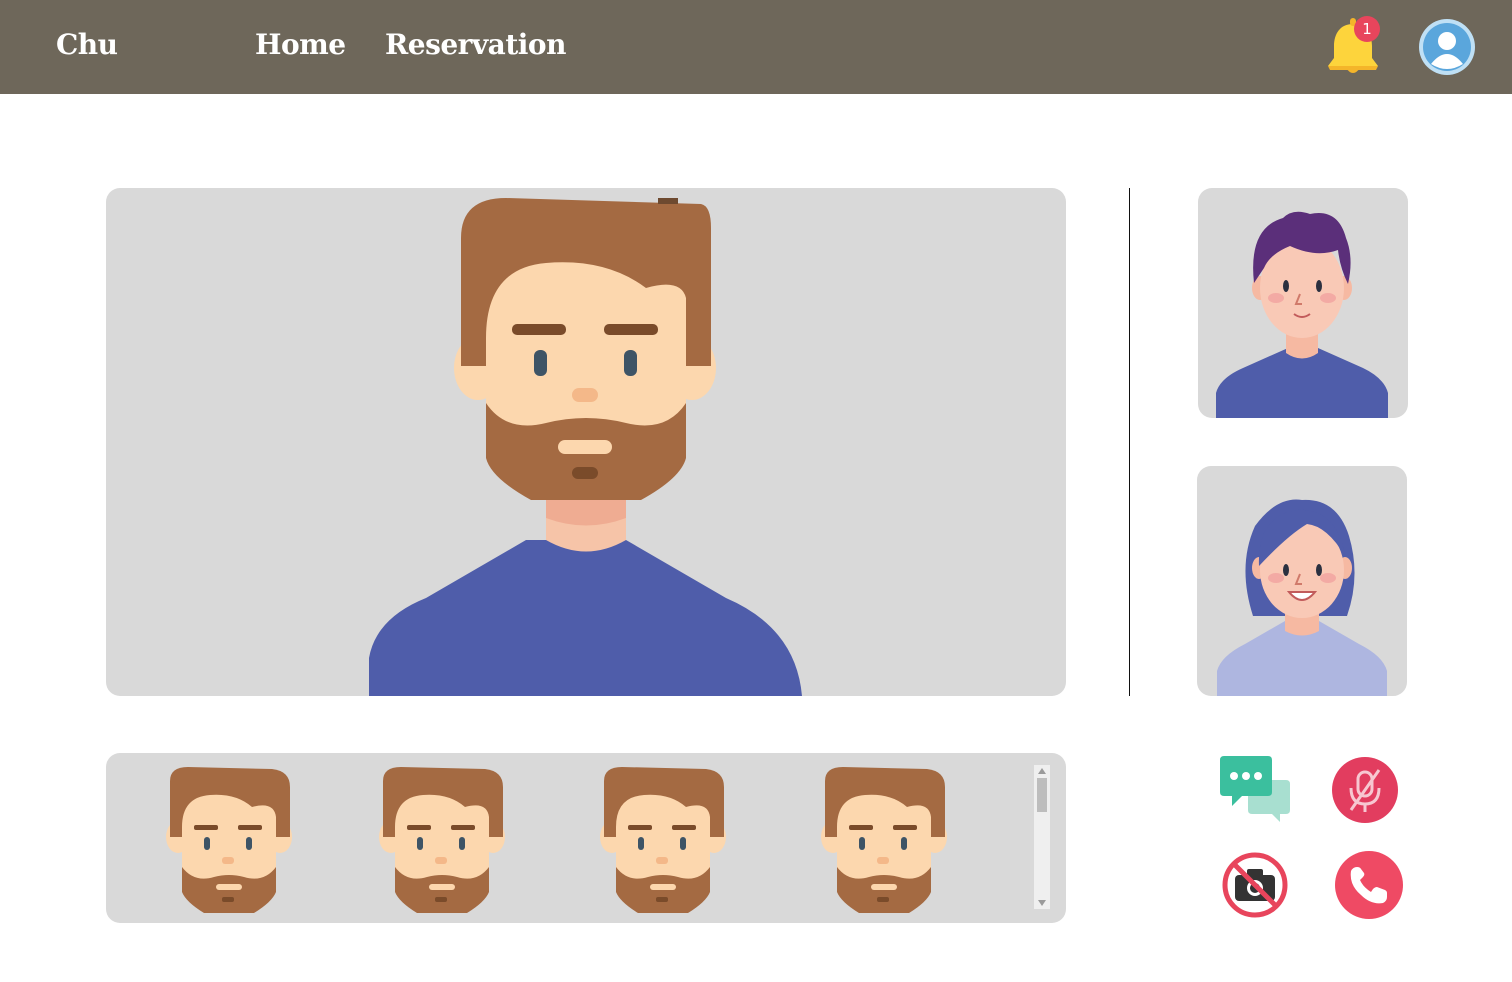  Describe the element at coordinates (1042, 795) in the screenshot. I see `scroll-thumb` at that location.